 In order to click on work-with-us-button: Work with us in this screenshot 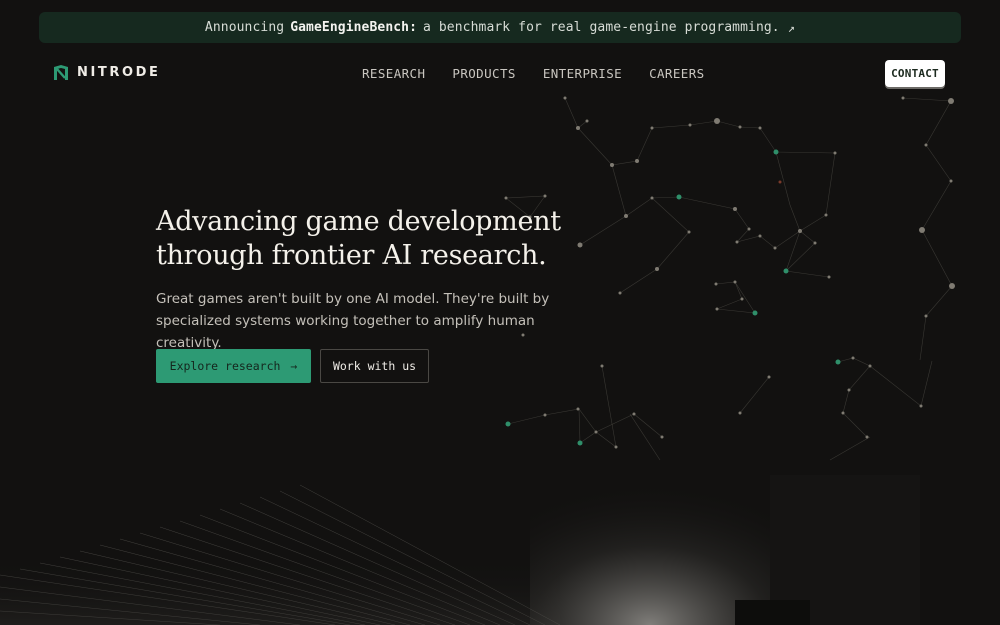, I will do `click(374, 366)`.